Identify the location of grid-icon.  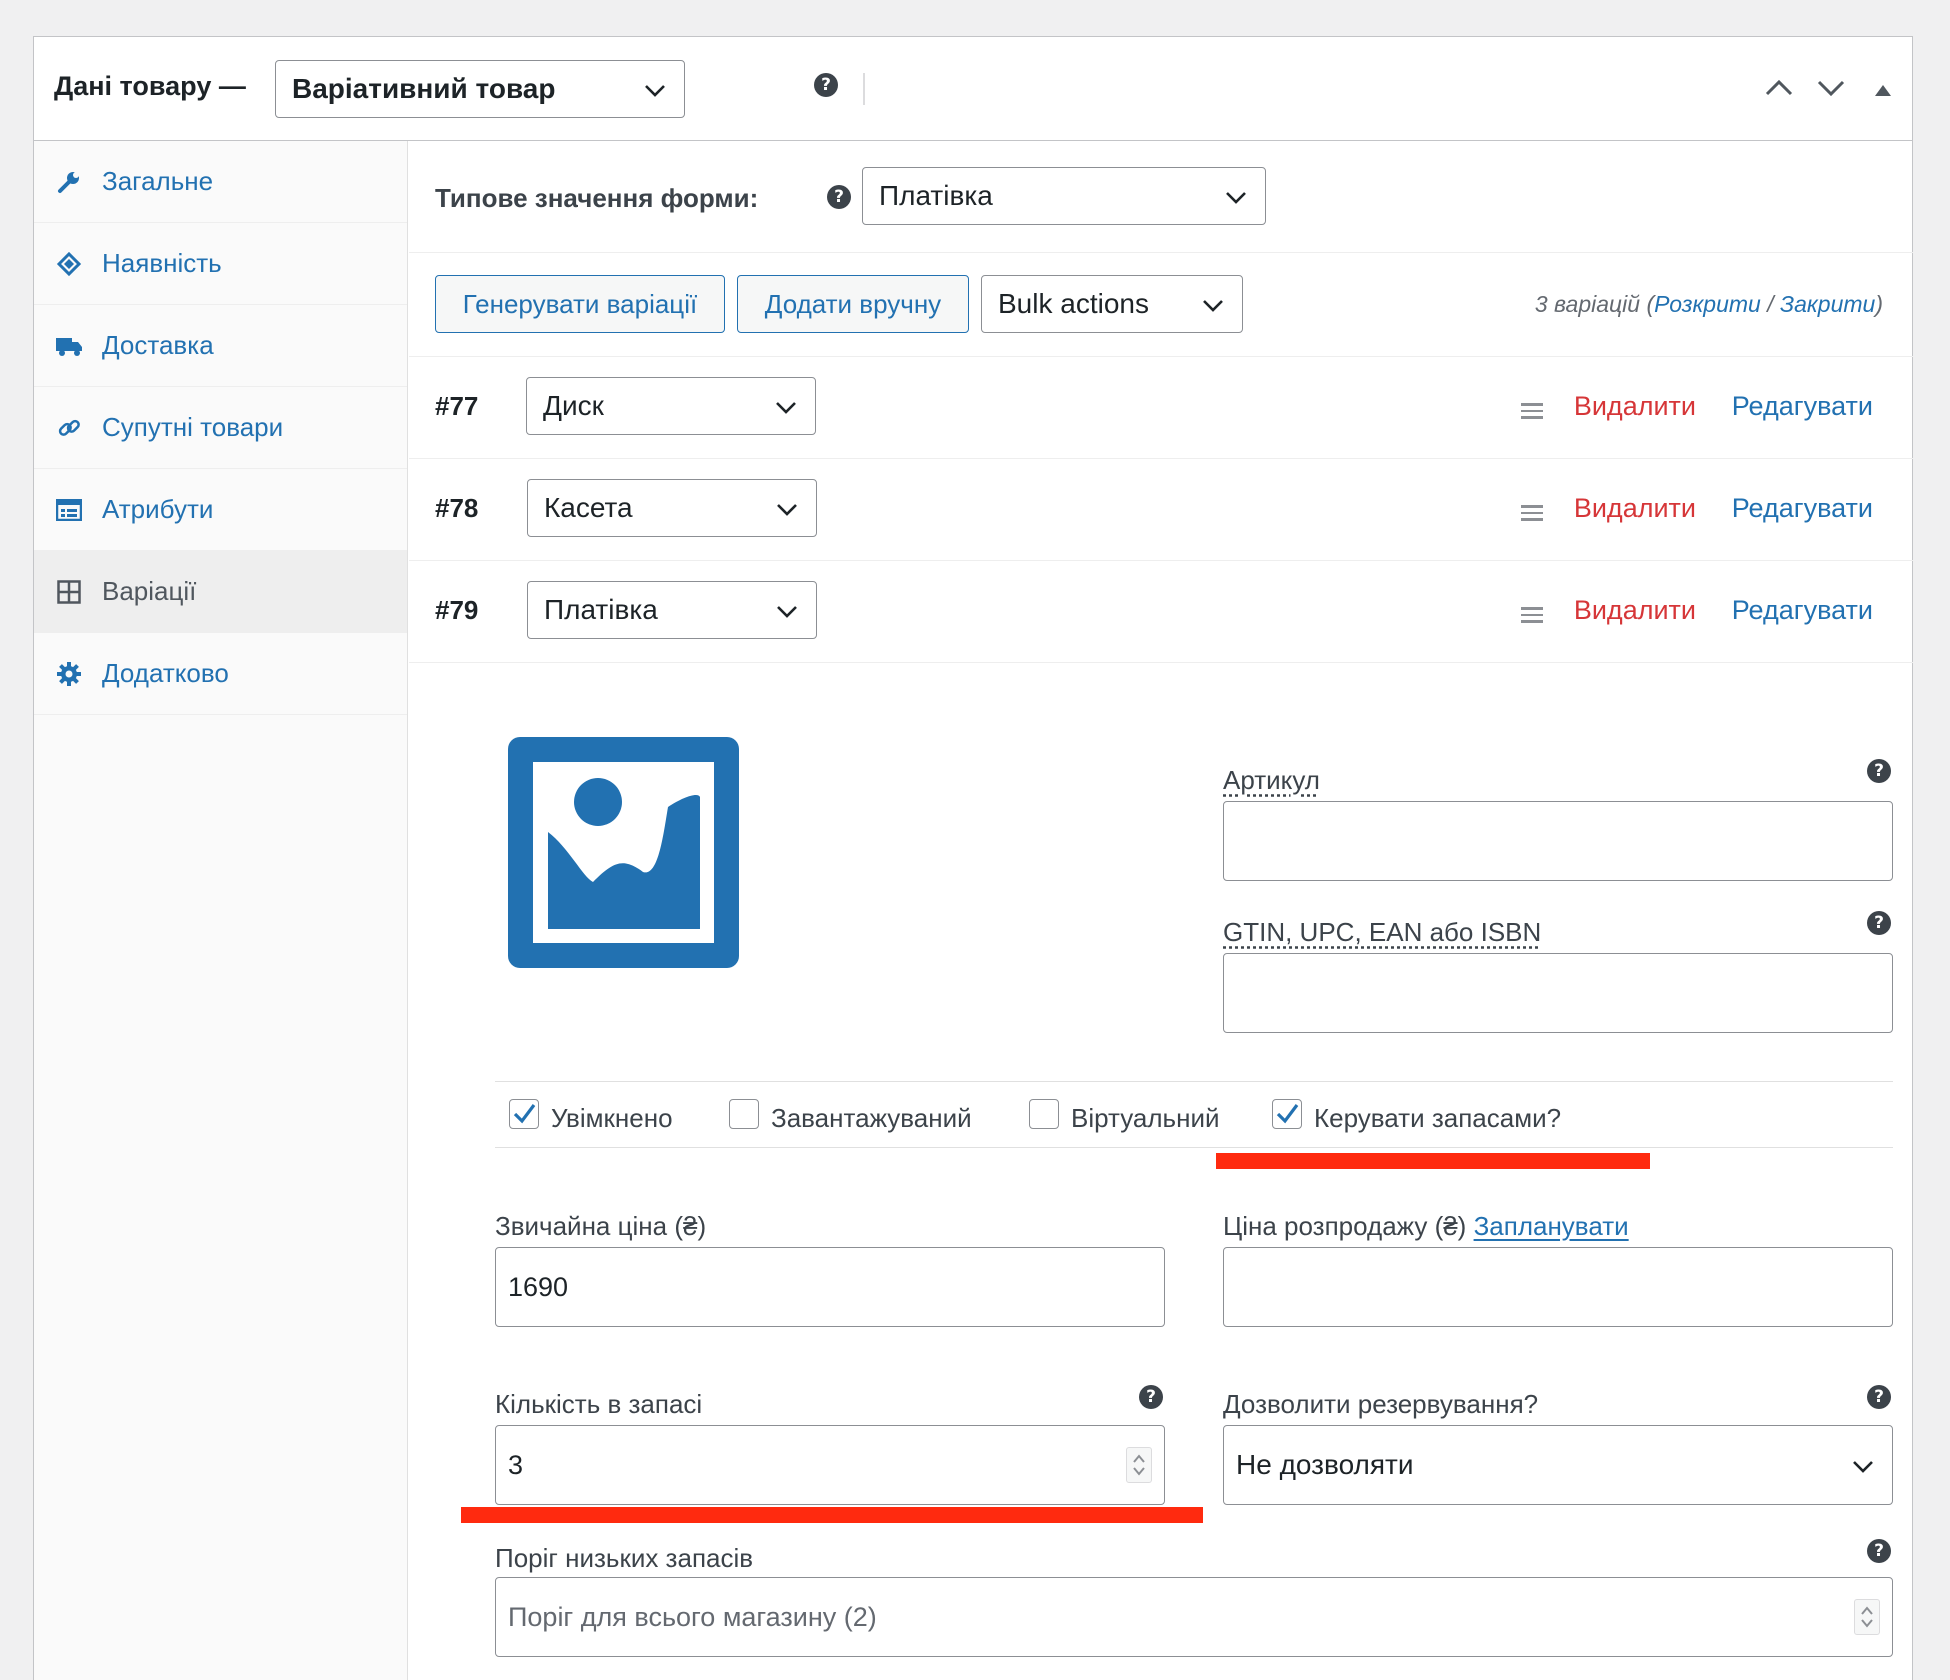
(69, 592).